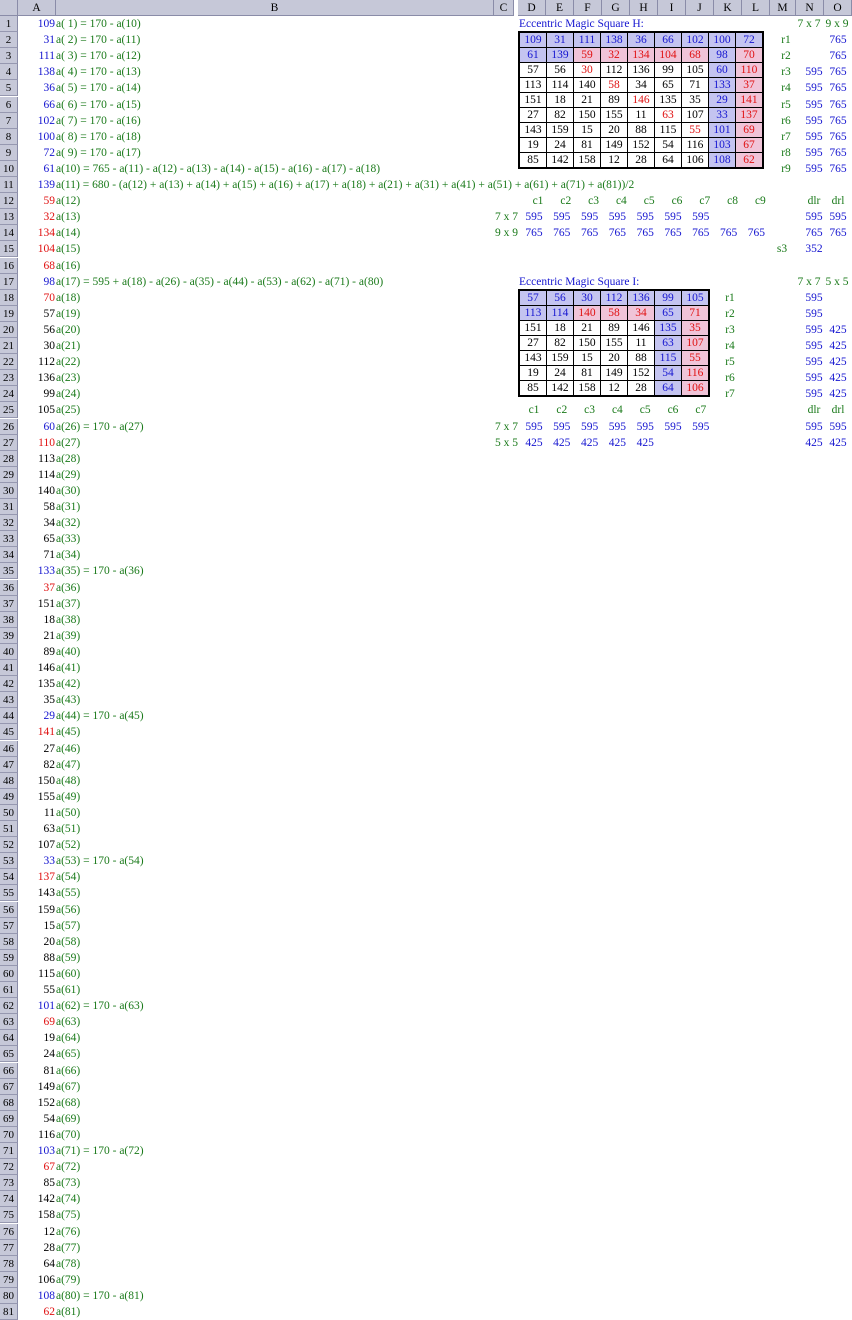  Describe the element at coordinates (560, 145) in the screenshot. I see `square-h-cell: 24` at that location.